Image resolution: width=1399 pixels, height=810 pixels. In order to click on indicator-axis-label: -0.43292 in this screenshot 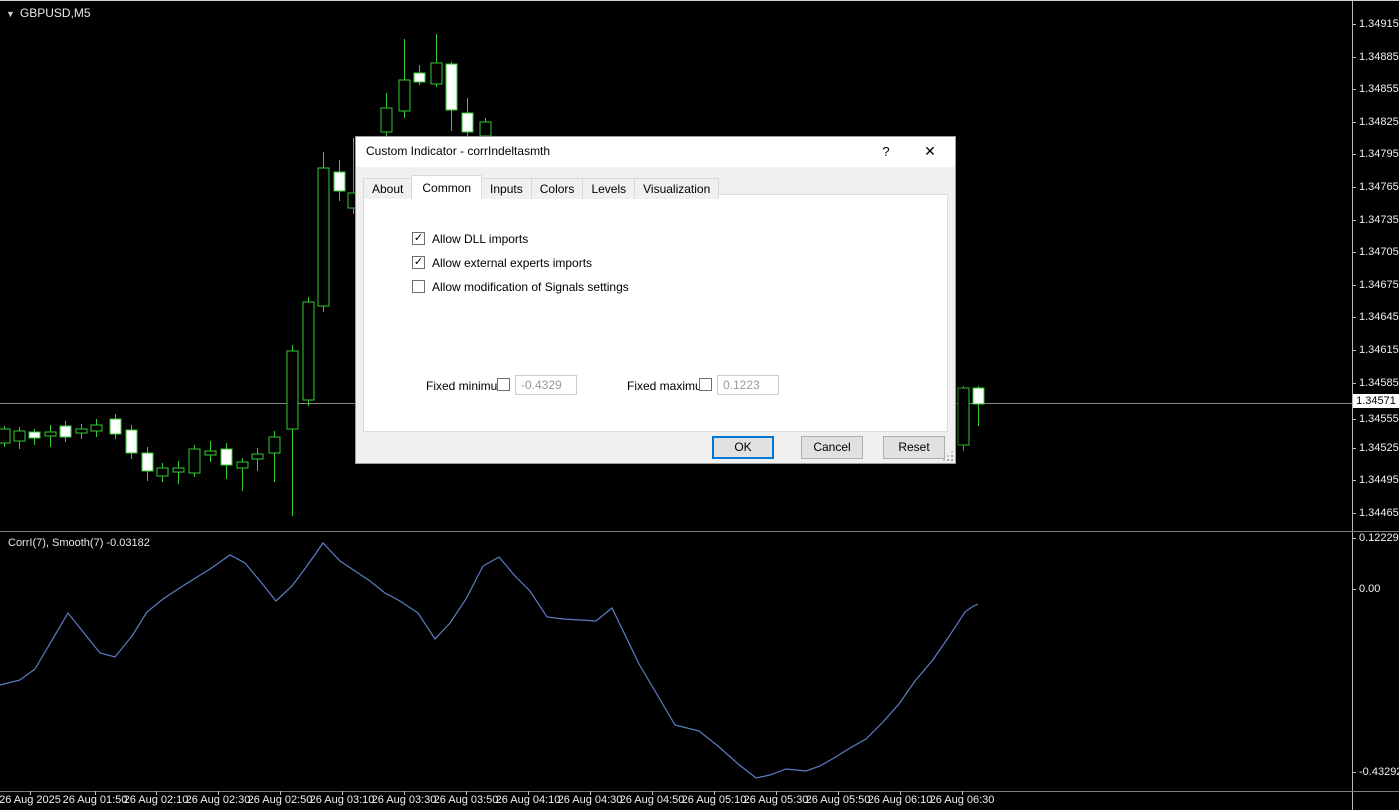, I will do `click(1379, 772)`.